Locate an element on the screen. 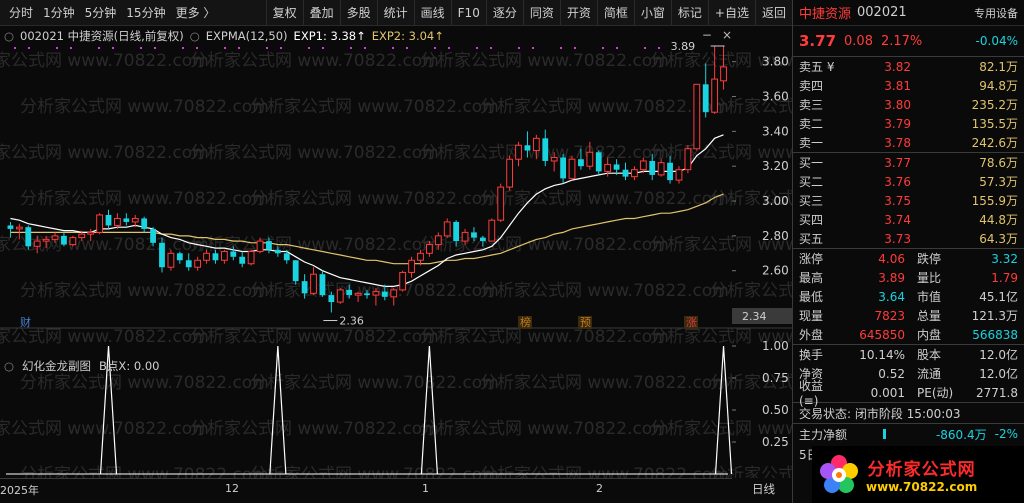 The height and width of the screenshot is (503, 1024). buy-row: 买五 3.73 64.3万 is located at coordinates (908, 238).